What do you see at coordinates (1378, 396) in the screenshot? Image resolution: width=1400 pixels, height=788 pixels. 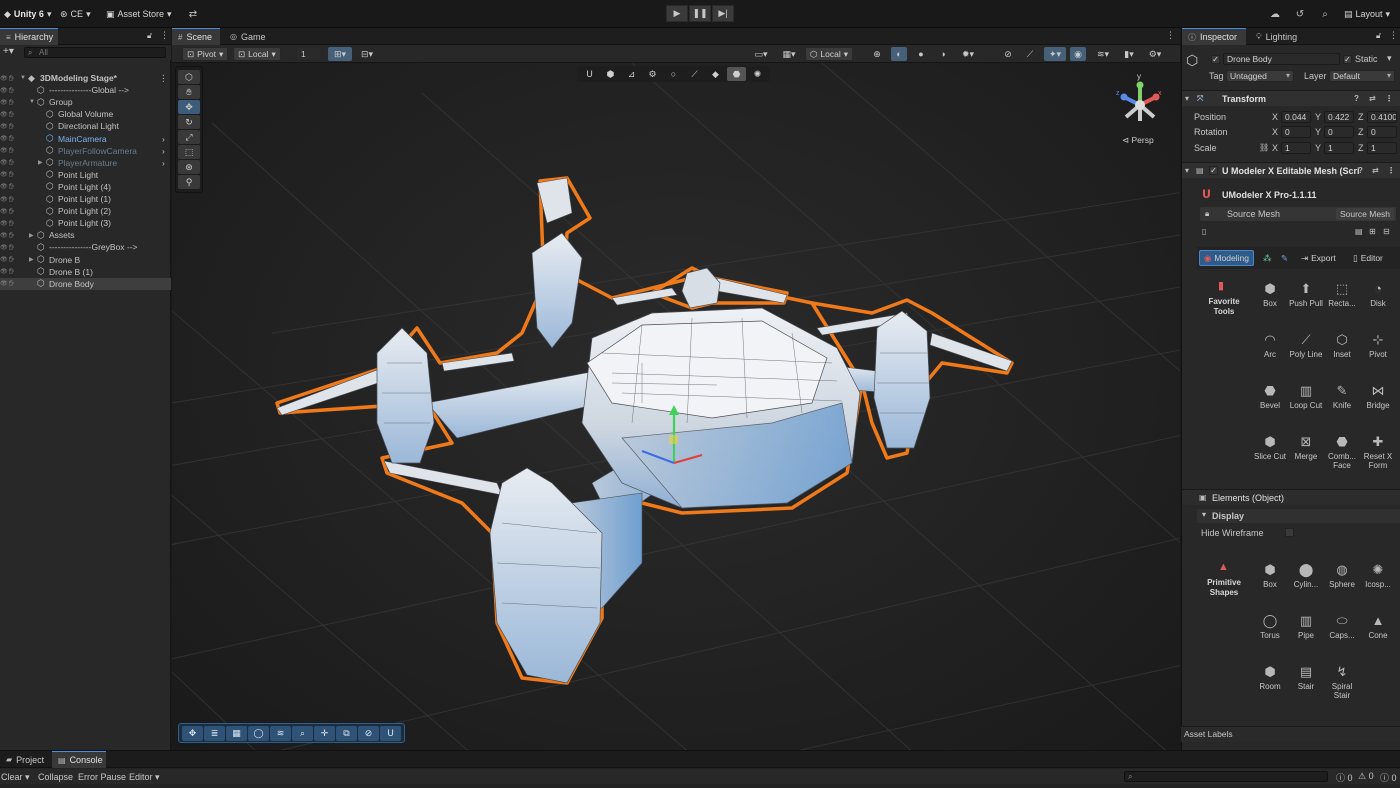 I see `favorite-tool-button: ⋈ Bridge` at bounding box center [1378, 396].